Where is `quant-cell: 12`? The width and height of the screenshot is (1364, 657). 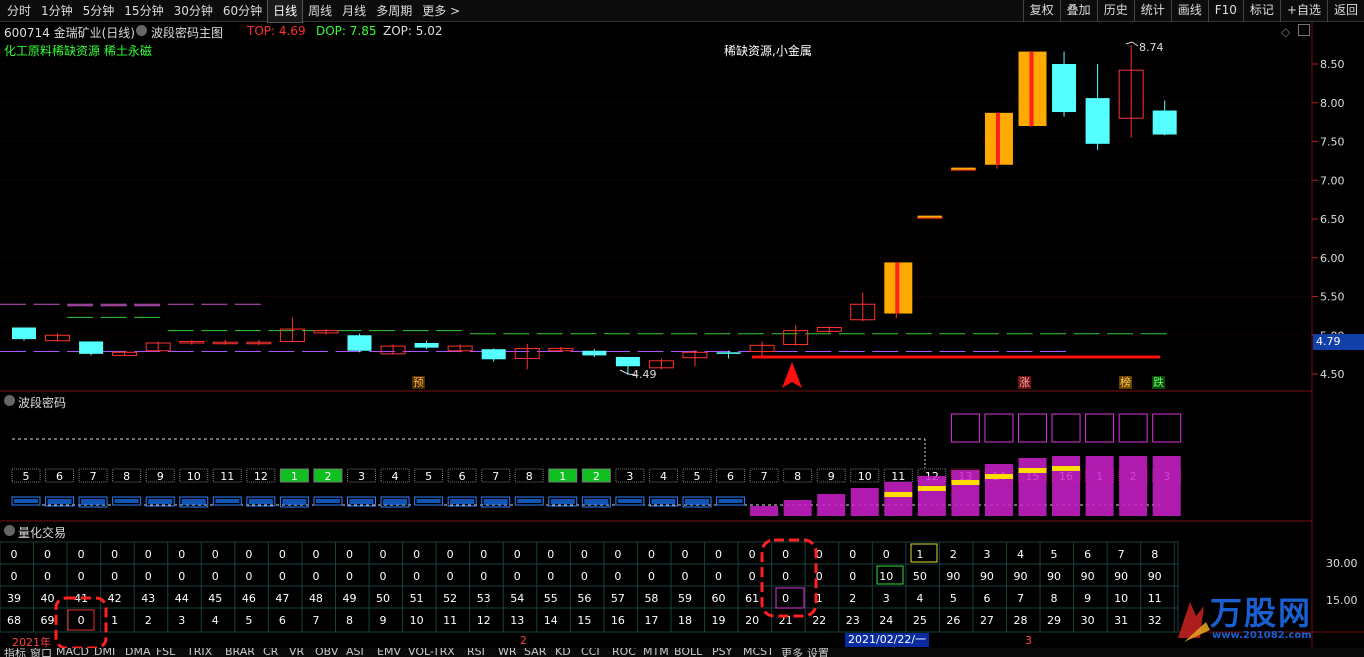 quant-cell: 12 is located at coordinates (484, 620).